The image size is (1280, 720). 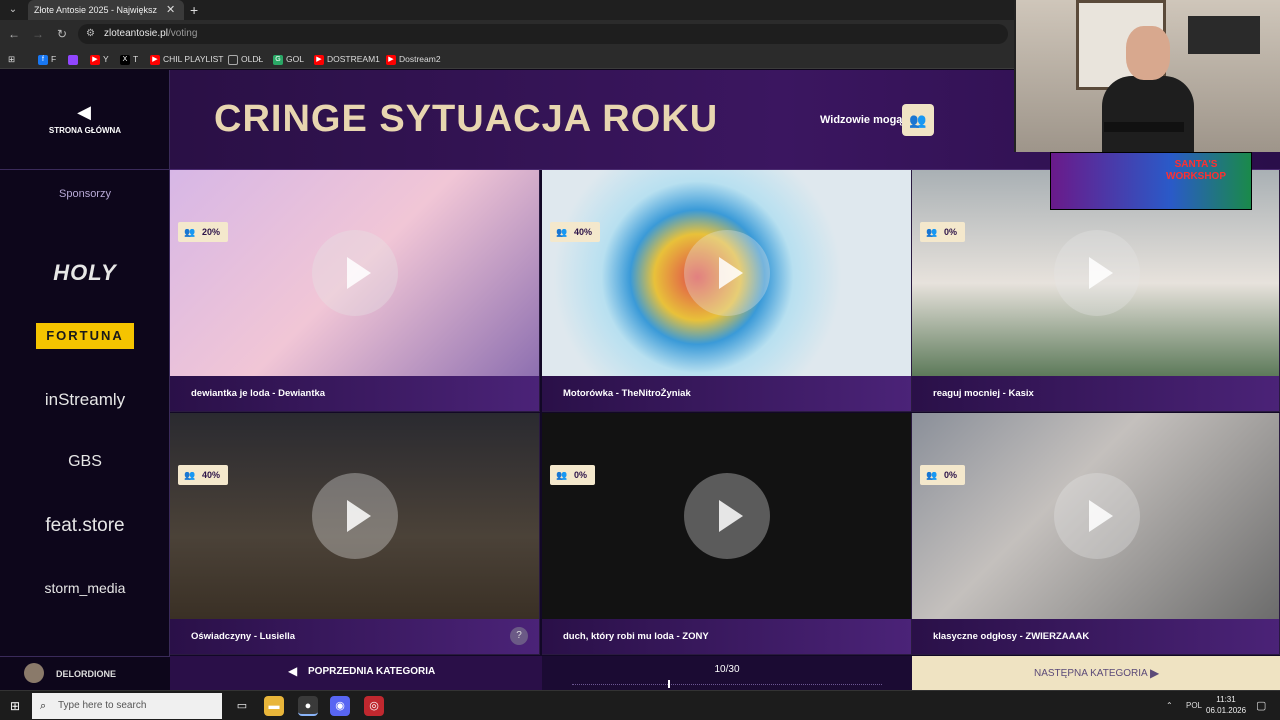 What do you see at coordinates (85, 462) in the screenshot?
I see `sponsor-gbs-logo: GBS` at bounding box center [85, 462].